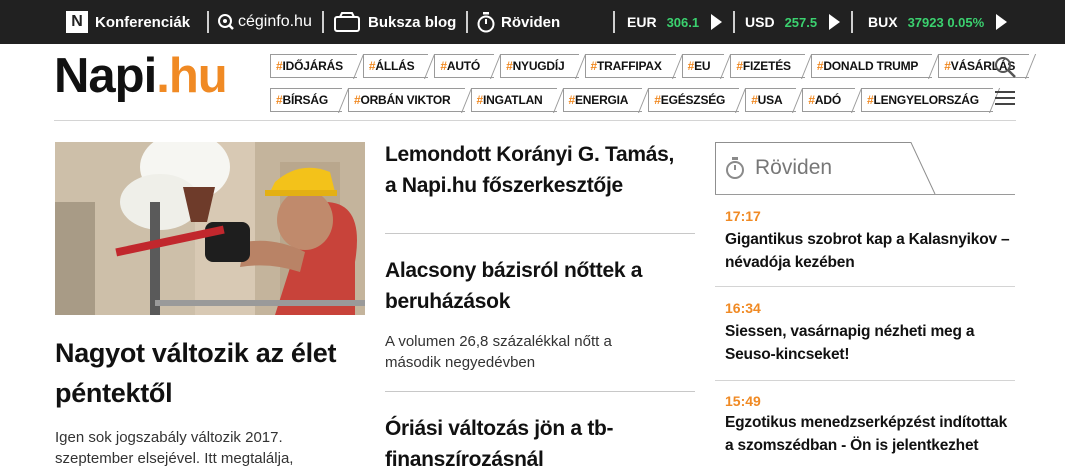  What do you see at coordinates (743, 308) in the screenshot?
I see `news-time: 16:34` at bounding box center [743, 308].